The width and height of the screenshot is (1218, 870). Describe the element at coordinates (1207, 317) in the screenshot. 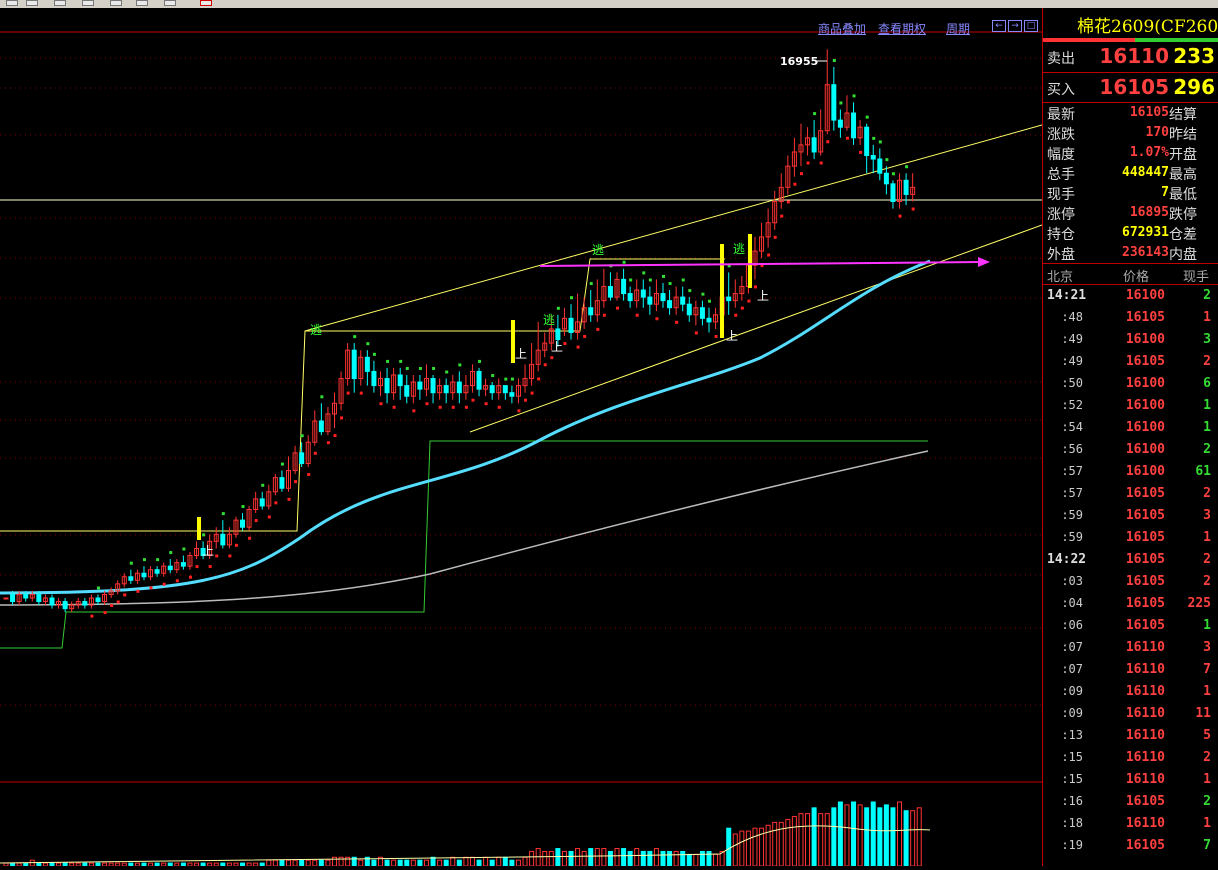

I see `tick-volume: 1` at that location.